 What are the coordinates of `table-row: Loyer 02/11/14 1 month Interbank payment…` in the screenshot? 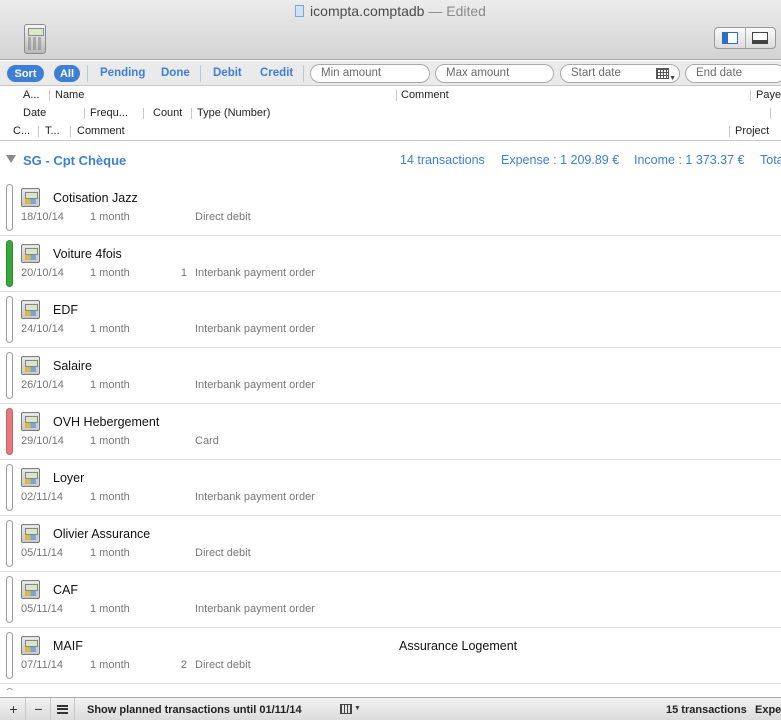 It's located at (390, 488).